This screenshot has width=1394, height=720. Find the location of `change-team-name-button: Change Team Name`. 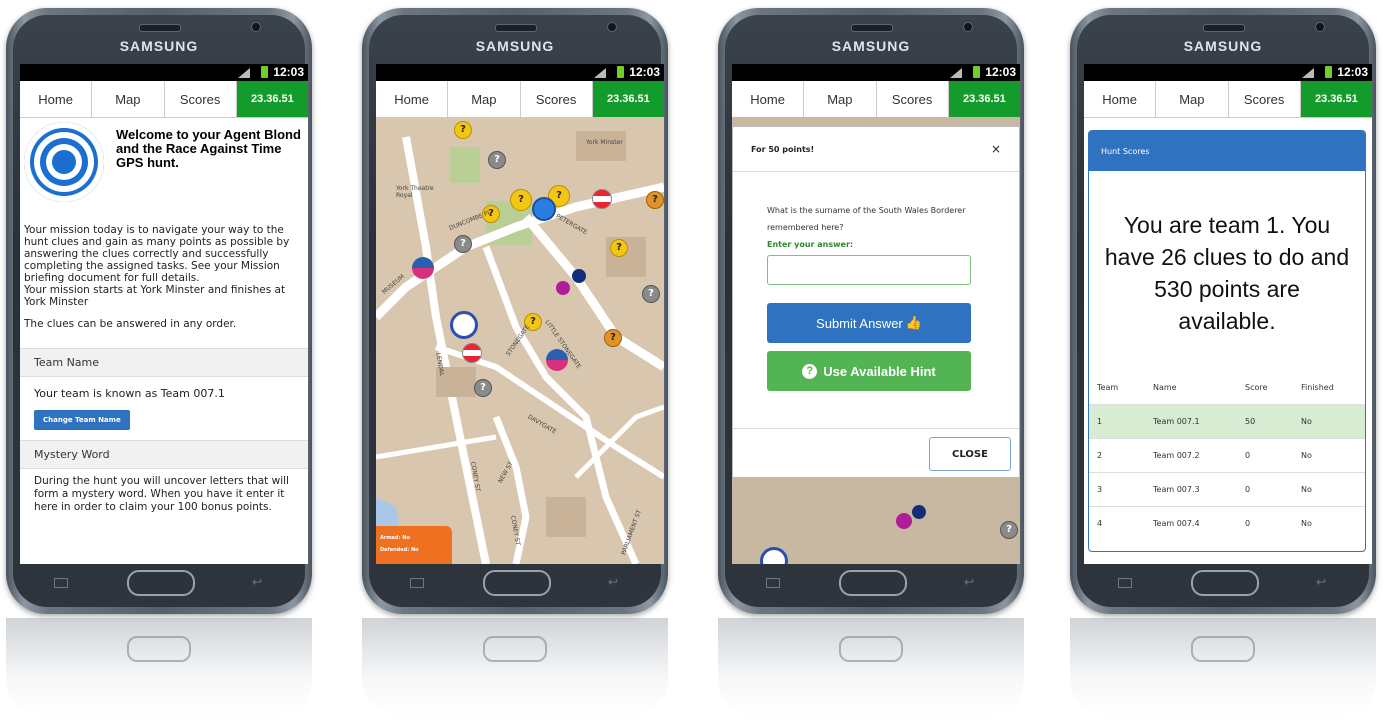

change-team-name-button: Change Team Name is located at coordinates (82, 420).